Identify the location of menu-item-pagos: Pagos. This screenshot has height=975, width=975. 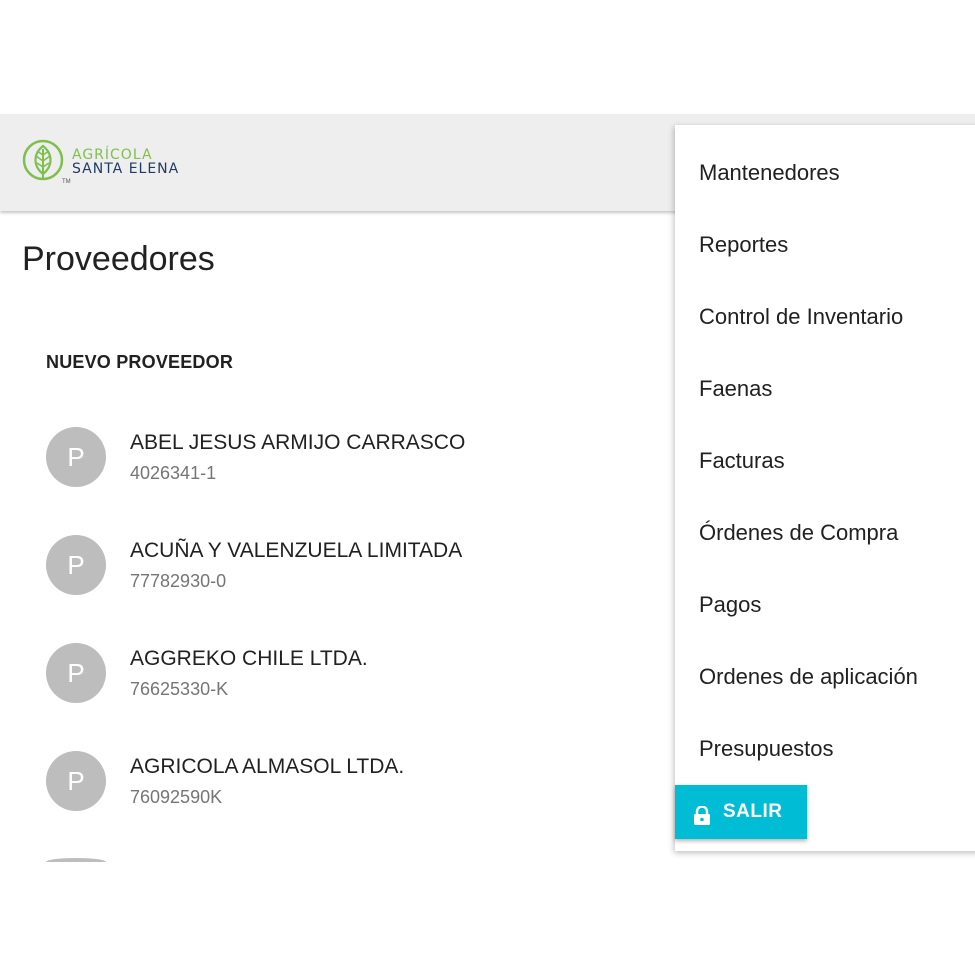
(730, 605).